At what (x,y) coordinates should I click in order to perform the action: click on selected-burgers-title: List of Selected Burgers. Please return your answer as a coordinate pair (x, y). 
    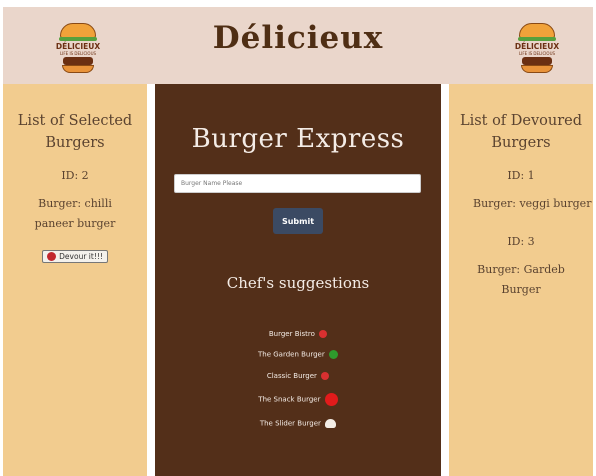
    Looking at the image, I should click on (75, 132).